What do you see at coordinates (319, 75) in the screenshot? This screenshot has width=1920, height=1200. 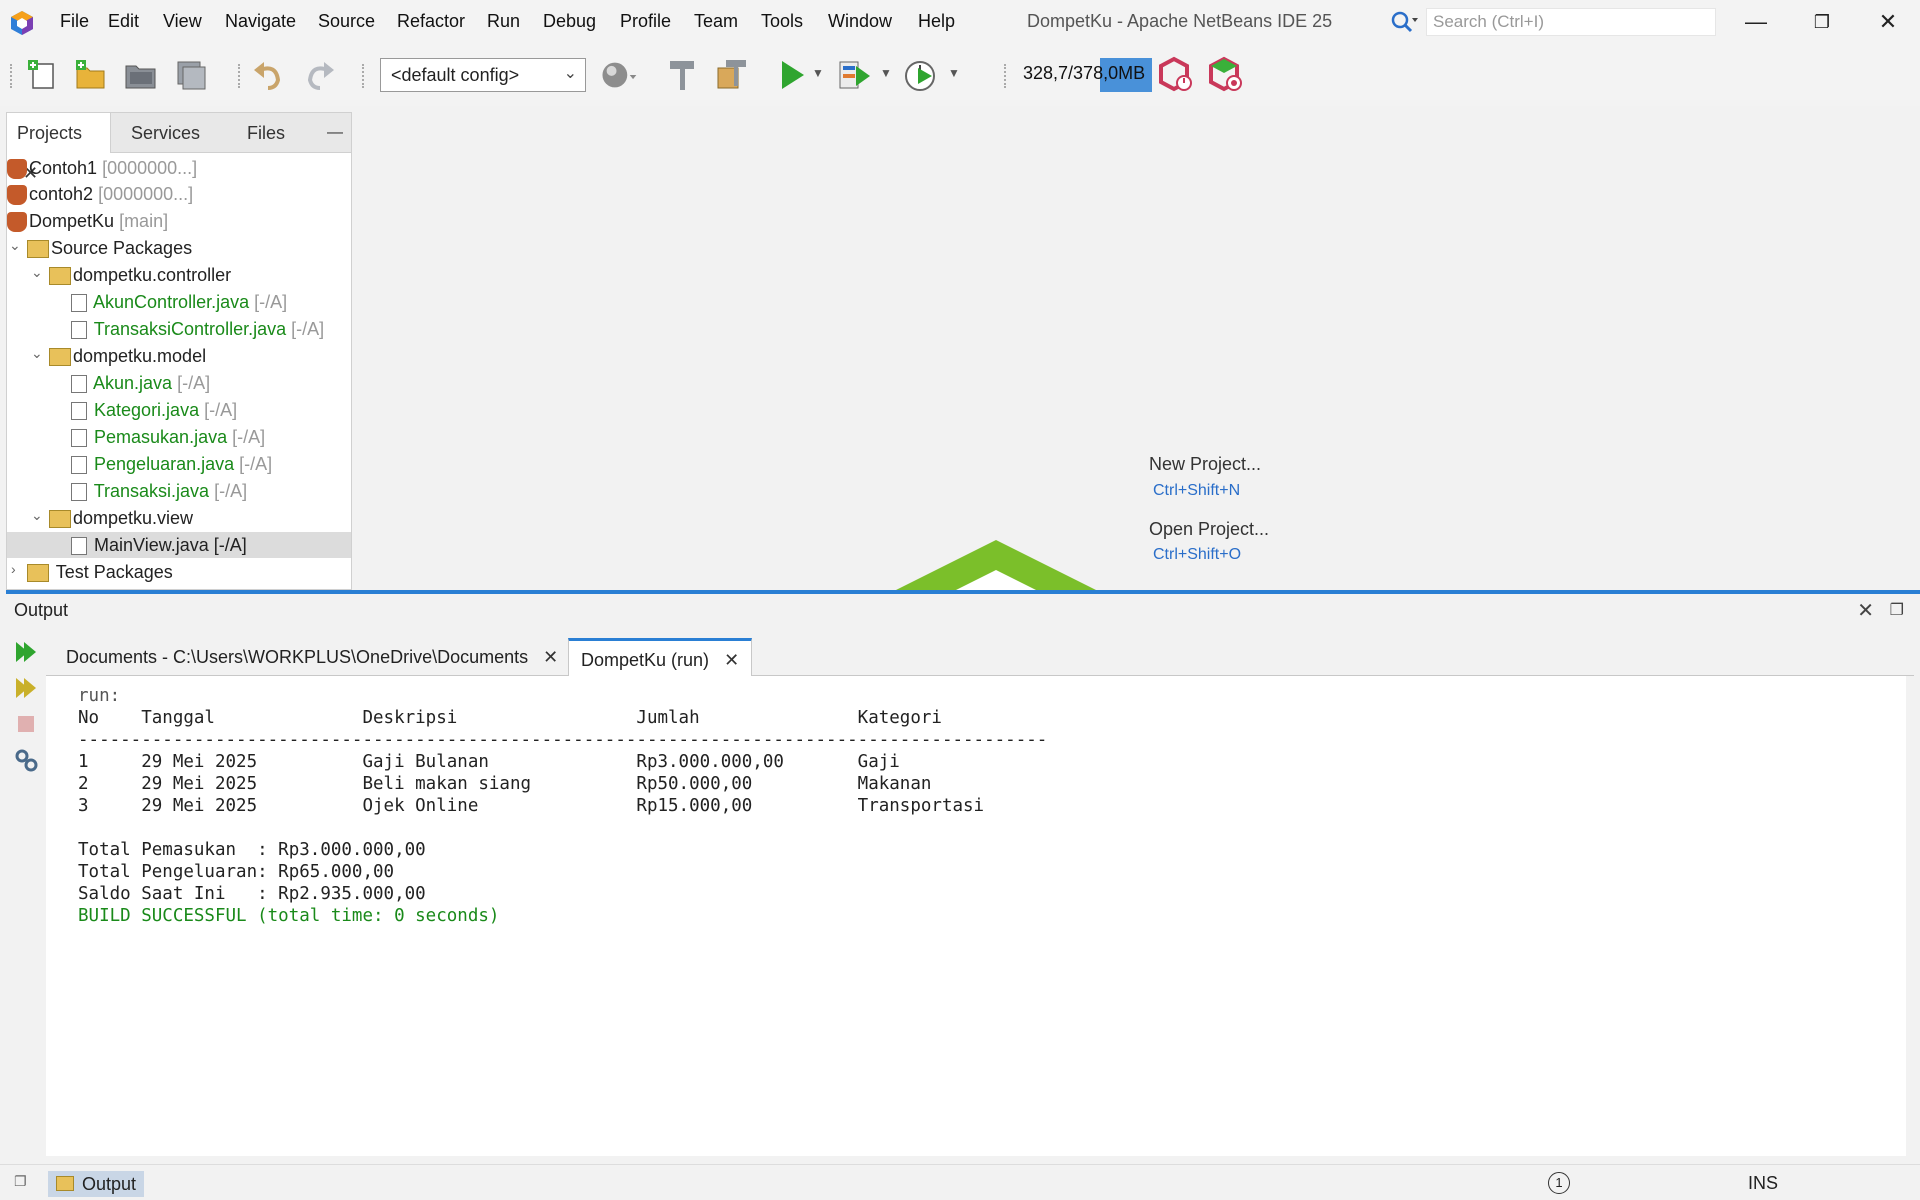 I see `redo-icon` at bounding box center [319, 75].